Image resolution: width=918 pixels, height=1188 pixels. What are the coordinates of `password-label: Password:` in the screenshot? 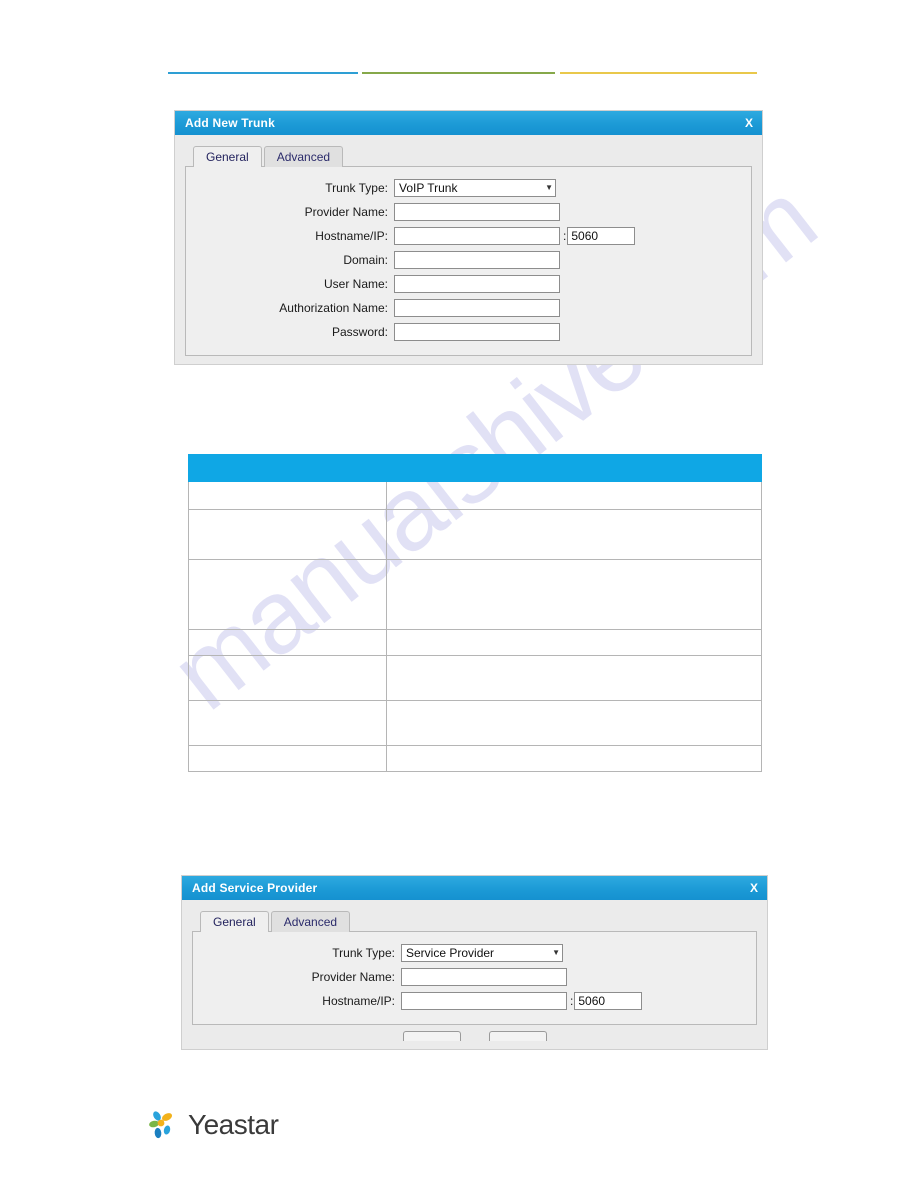 It's located at (359, 332).